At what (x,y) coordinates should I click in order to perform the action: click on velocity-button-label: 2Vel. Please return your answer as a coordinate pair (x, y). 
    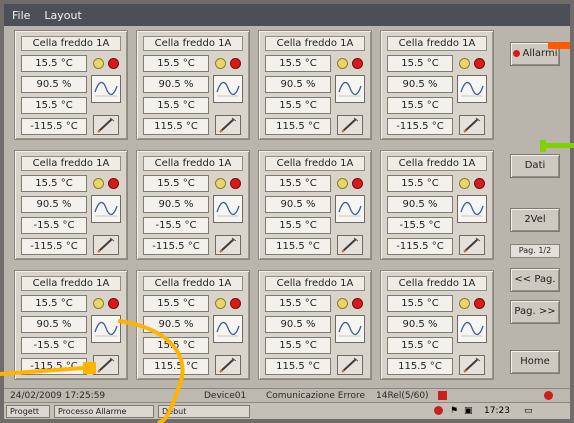
    Looking at the image, I should click on (535, 219).